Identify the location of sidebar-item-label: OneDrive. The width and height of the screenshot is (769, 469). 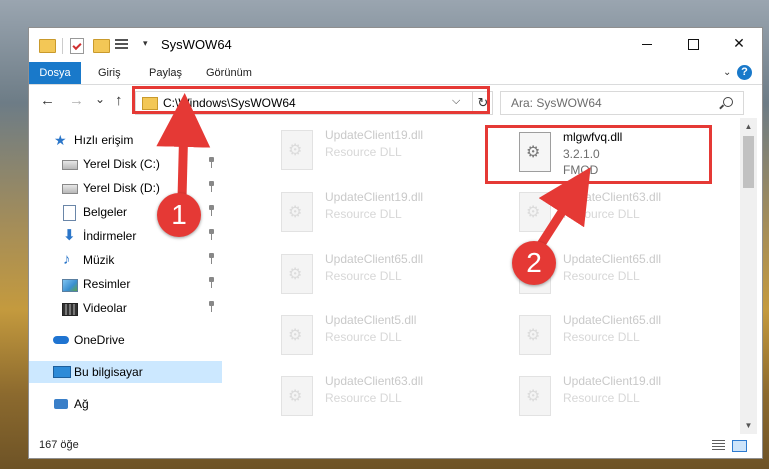
(99, 340).